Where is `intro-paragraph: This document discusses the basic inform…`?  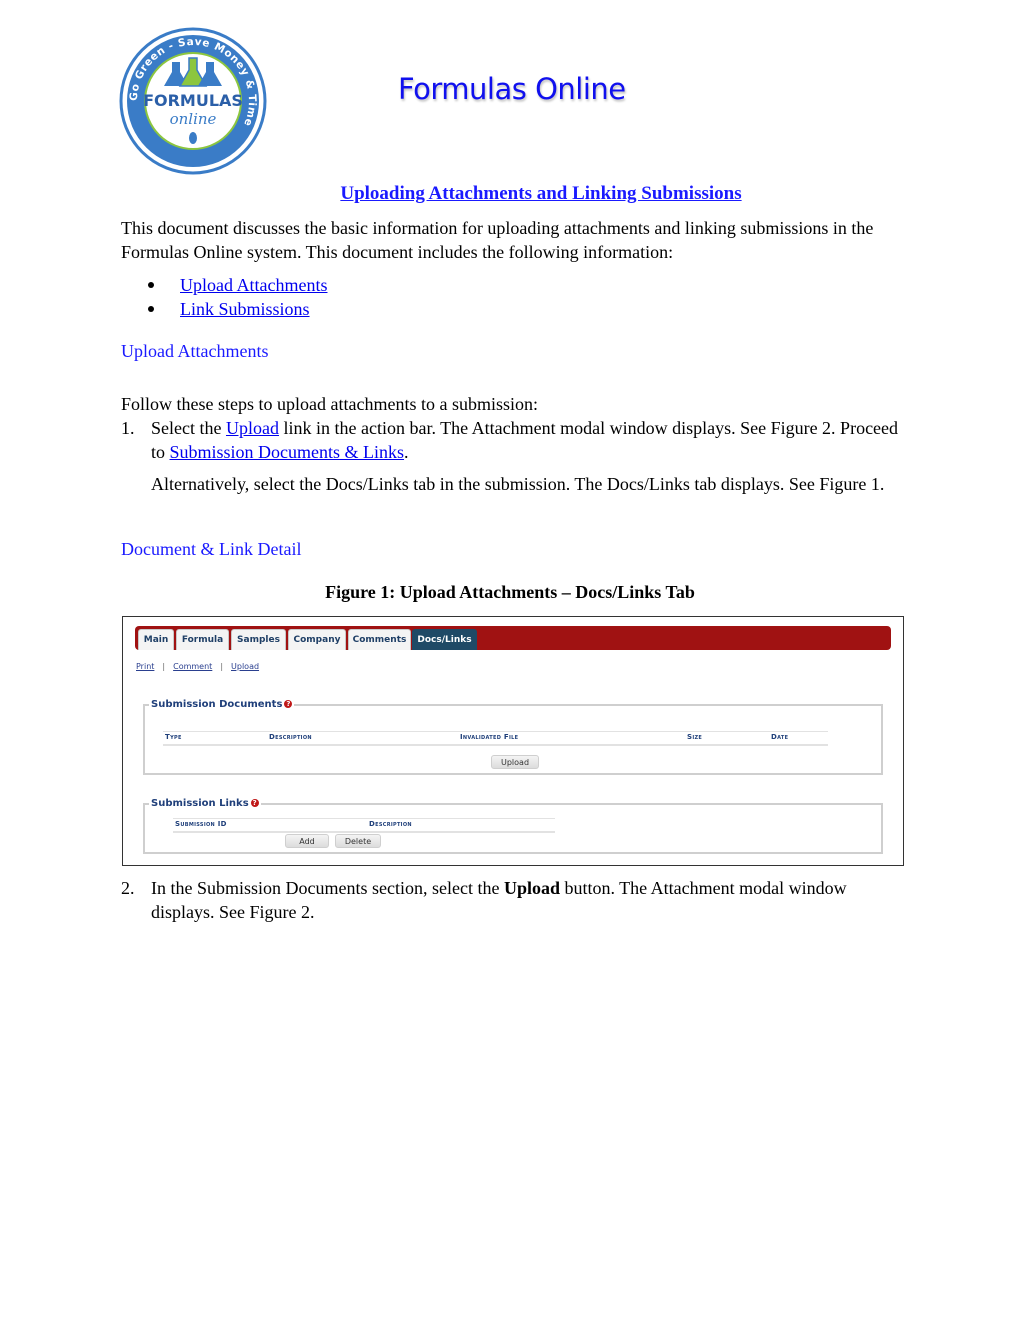
intro-paragraph: This document discusses the basic inform… is located at coordinates (497, 240).